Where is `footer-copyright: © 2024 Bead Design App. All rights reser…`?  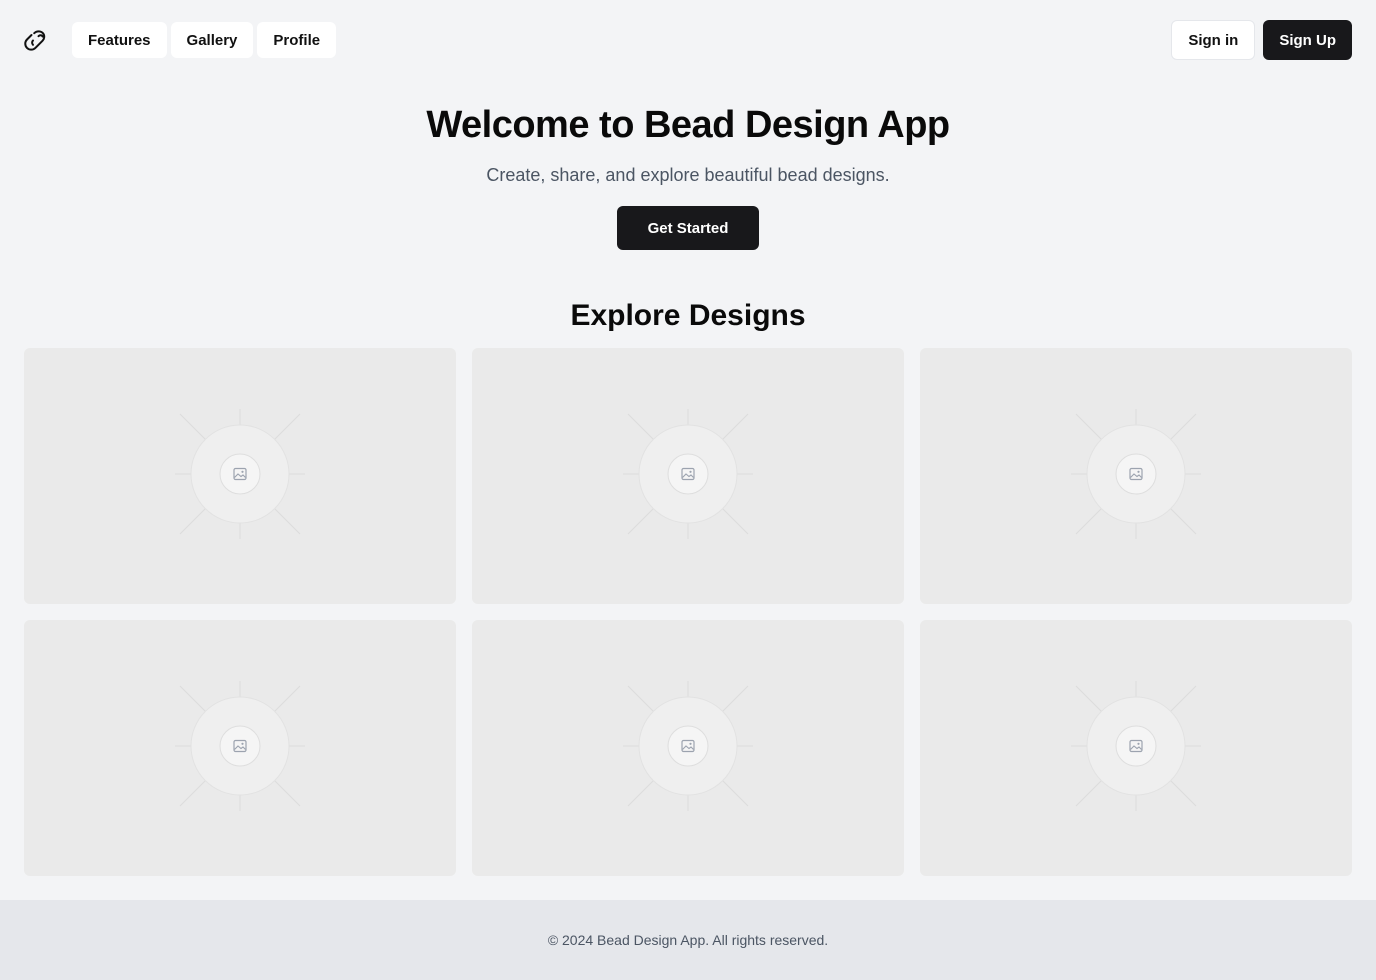
footer-copyright: © 2024 Bead Design App. All rights reser… is located at coordinates (688, 940).